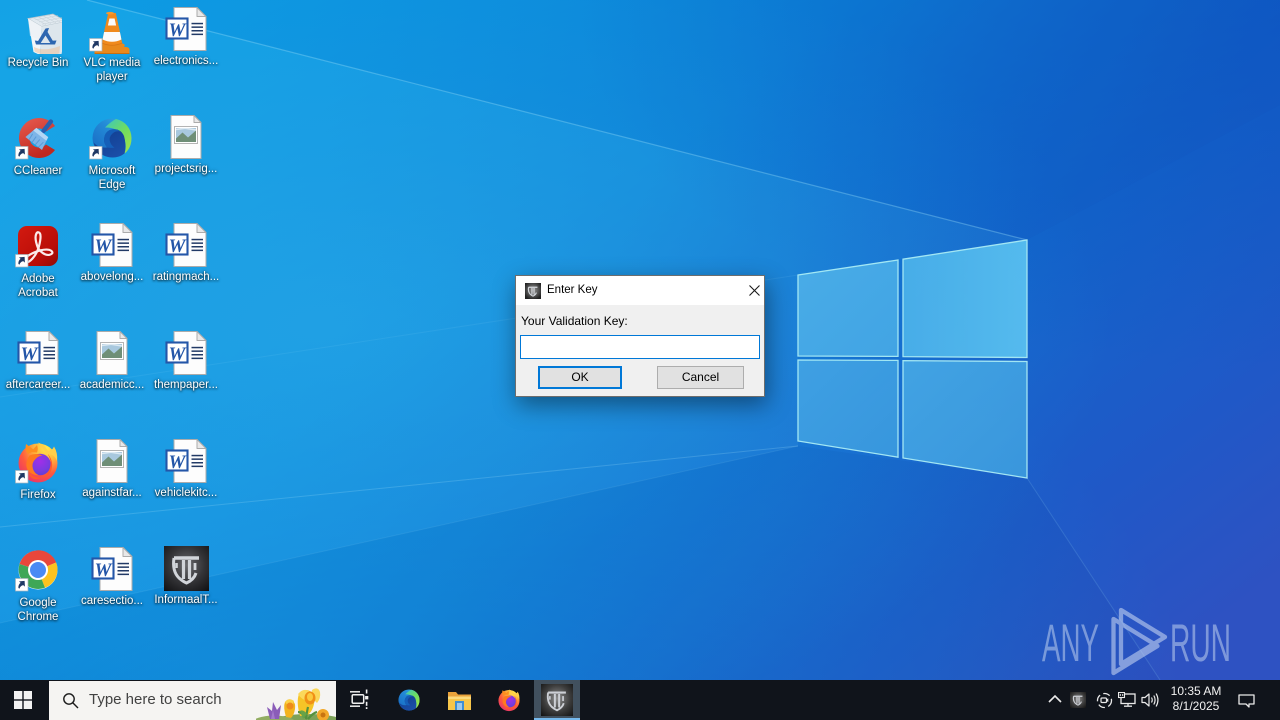 The image size is (1280, 720). What do you see at coordinates (1070, 643) in the screenshot?
I see `svg-text: ANY` at bounding box center [1070, 643].